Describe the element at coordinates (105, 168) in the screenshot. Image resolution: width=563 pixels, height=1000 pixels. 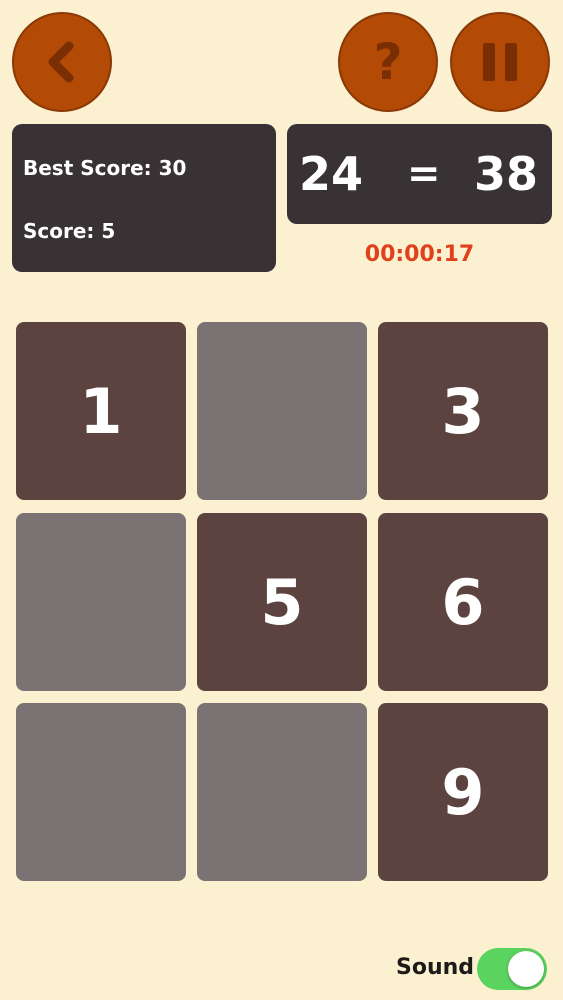
I see `best-score: Best Score: 30` at that location.